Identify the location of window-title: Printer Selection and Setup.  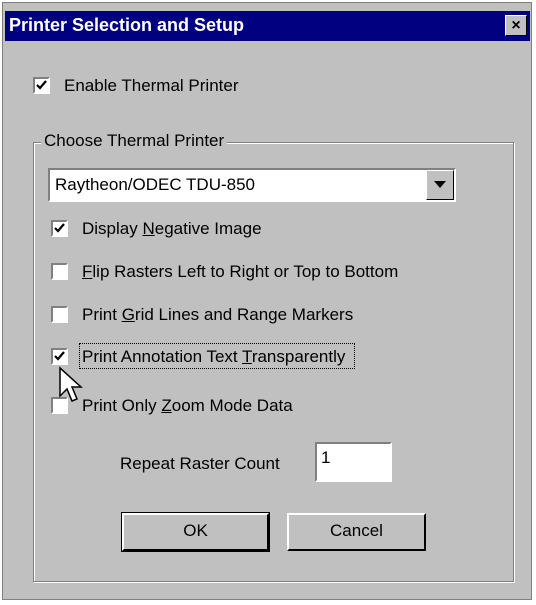
(127, 25).